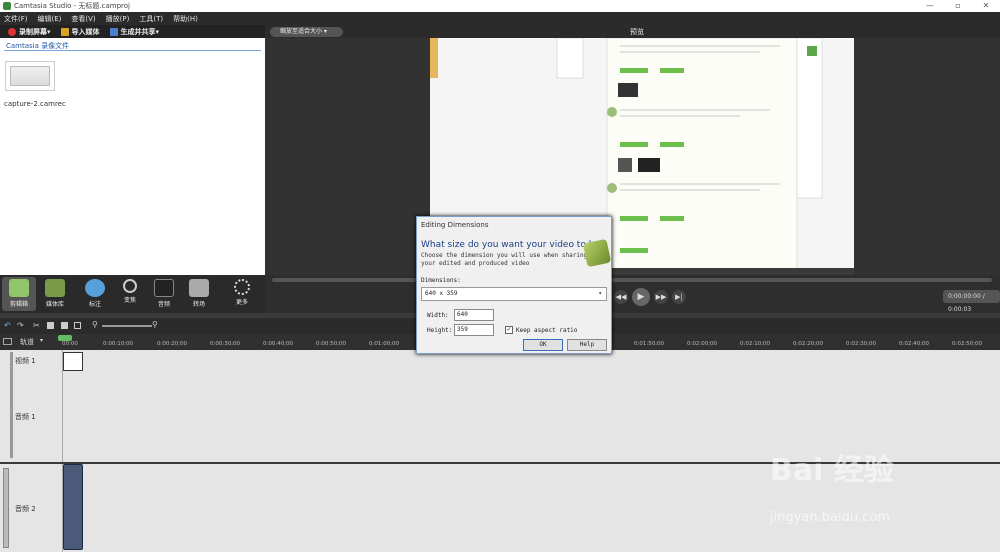 The image size is (1000, 552). What do you see at coordinates (77, 325) in the screenshot?
I see `split-icon` at bounding box center [77, 325].